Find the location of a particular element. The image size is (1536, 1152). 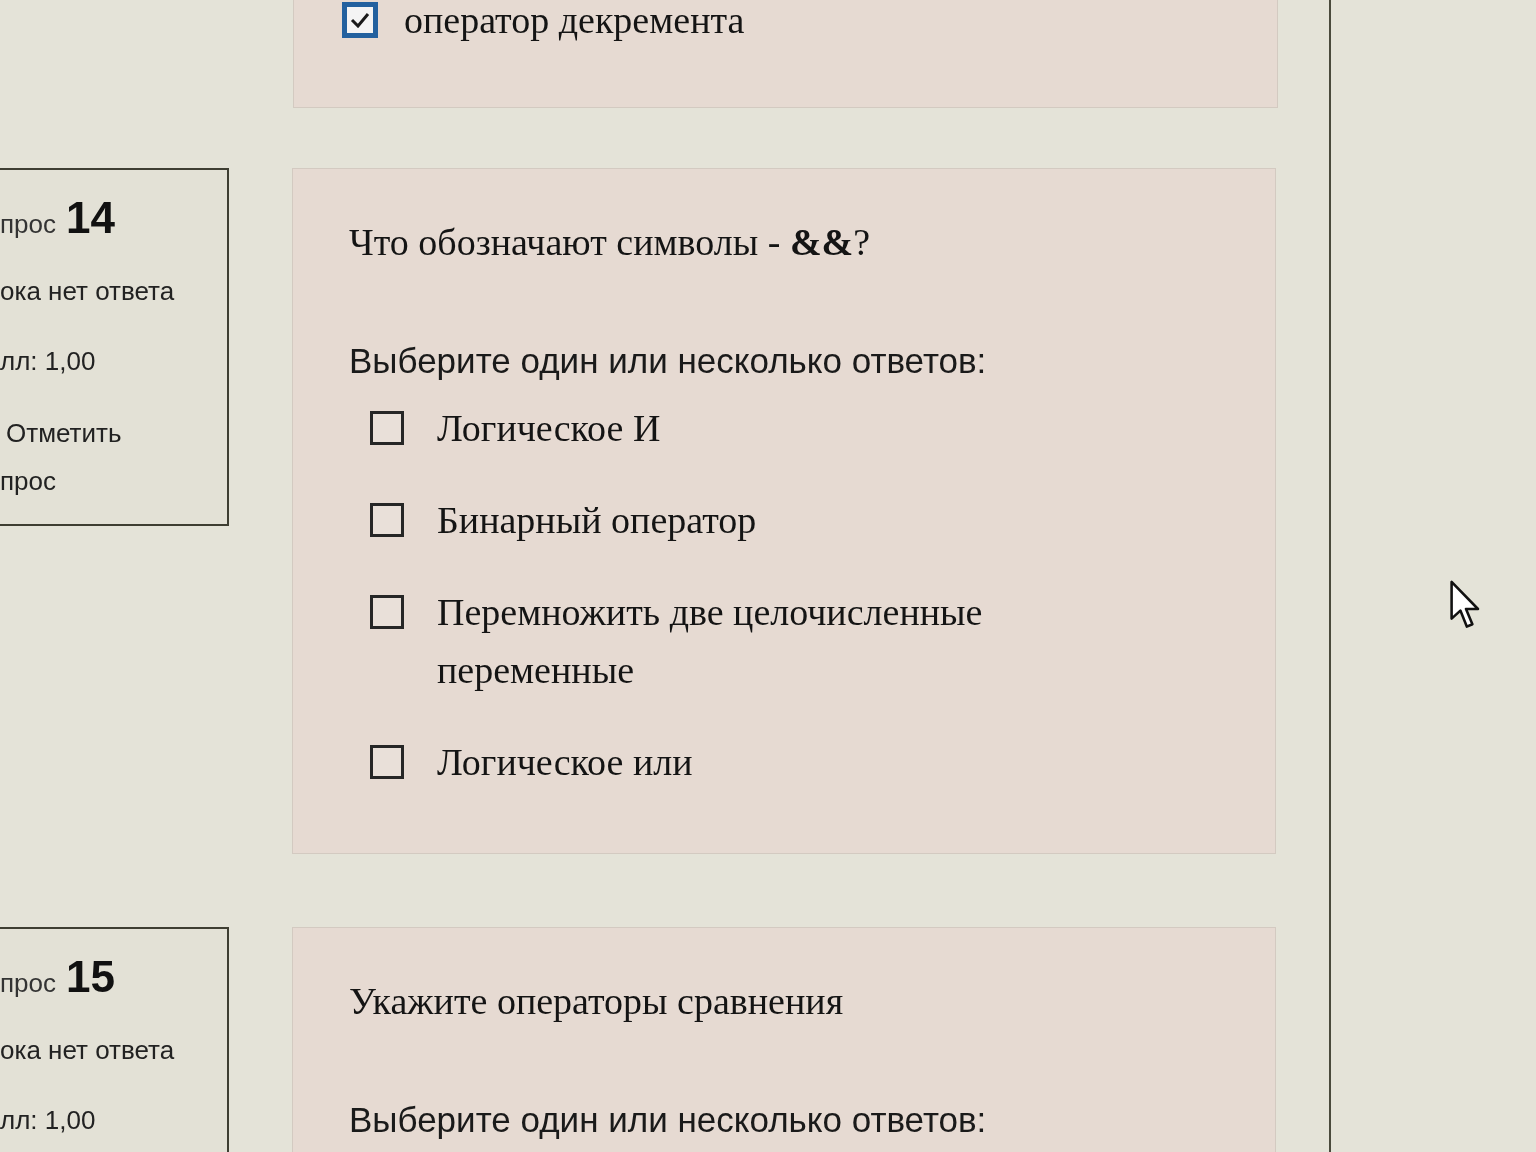

option-label: Перемножить две целочисленные переменные is located at coordinates (710, 641).